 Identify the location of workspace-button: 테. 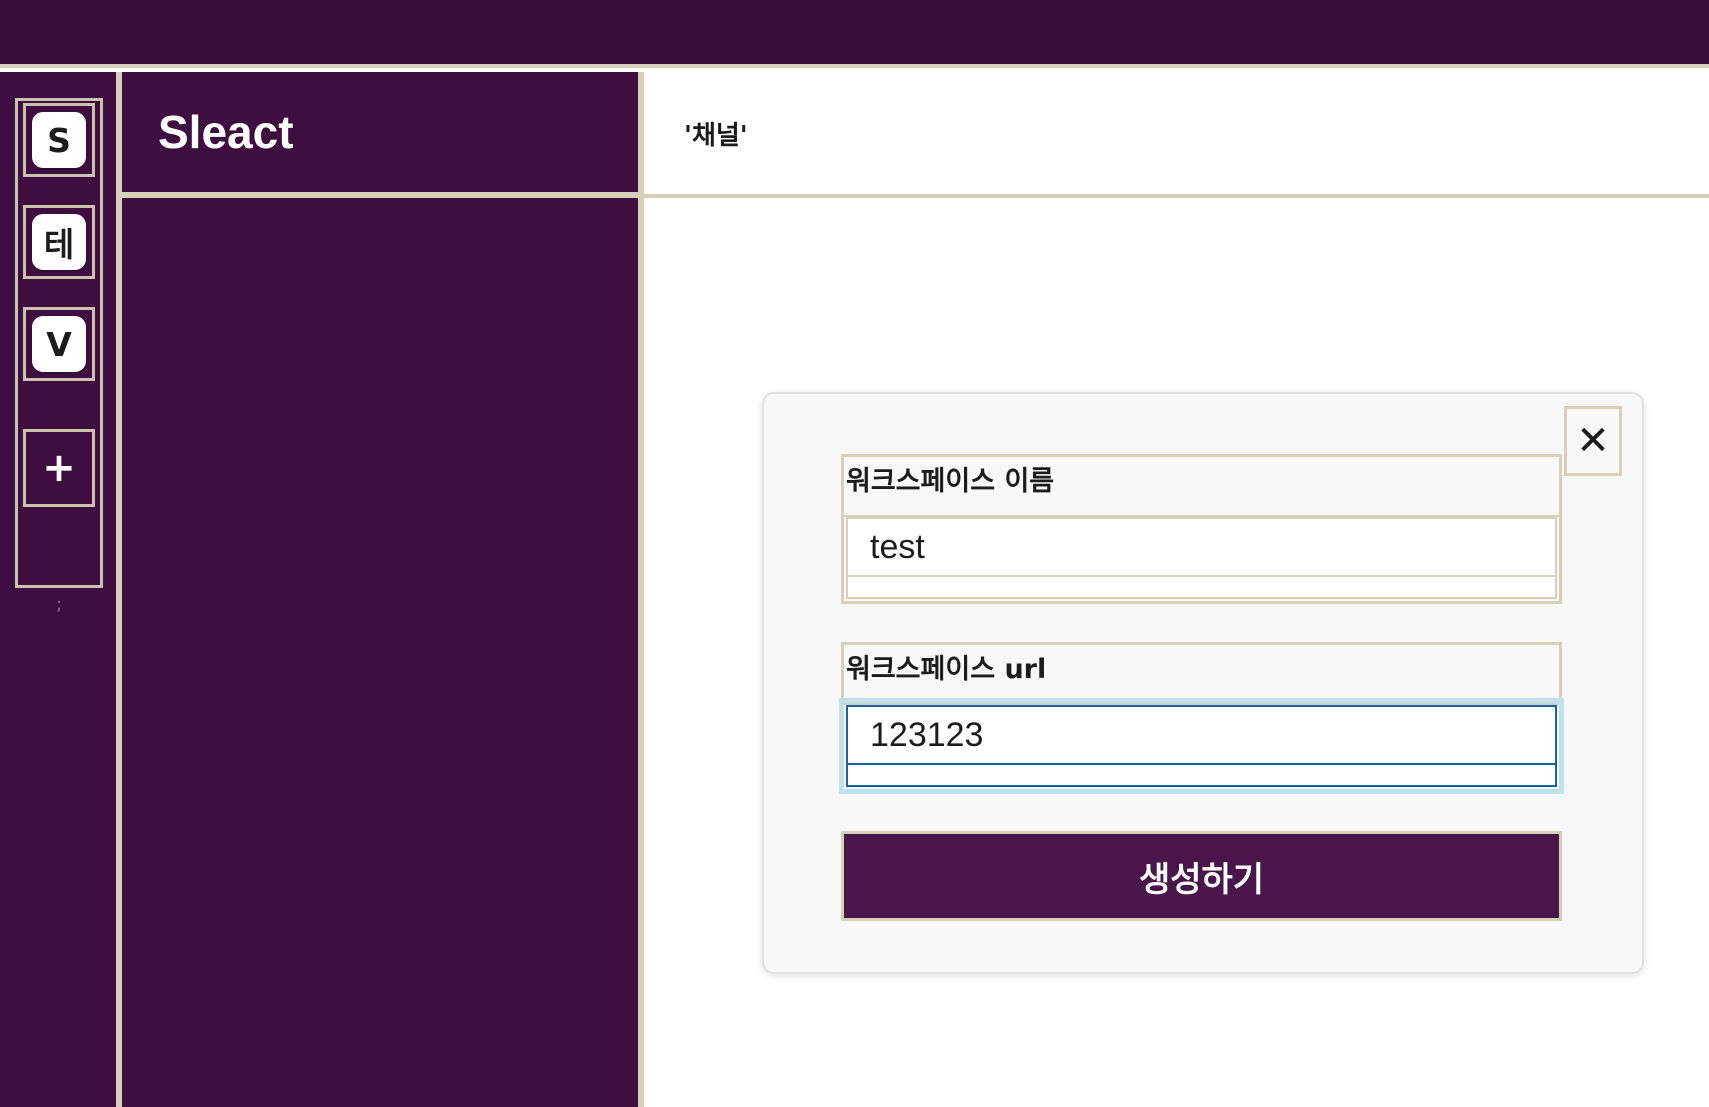
(59, 242).